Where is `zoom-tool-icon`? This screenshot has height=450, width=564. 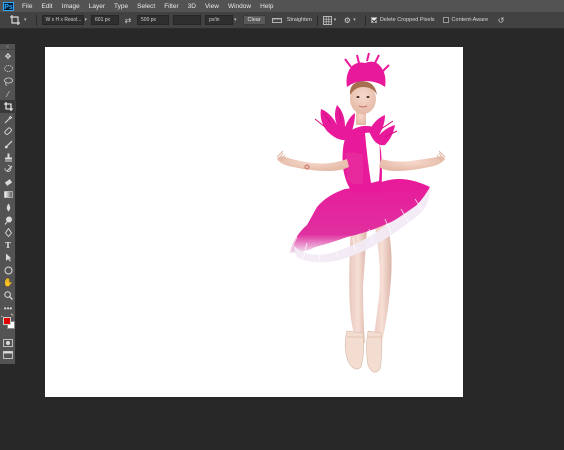
zoom-tool-icon is located at coordinates (8, 295).